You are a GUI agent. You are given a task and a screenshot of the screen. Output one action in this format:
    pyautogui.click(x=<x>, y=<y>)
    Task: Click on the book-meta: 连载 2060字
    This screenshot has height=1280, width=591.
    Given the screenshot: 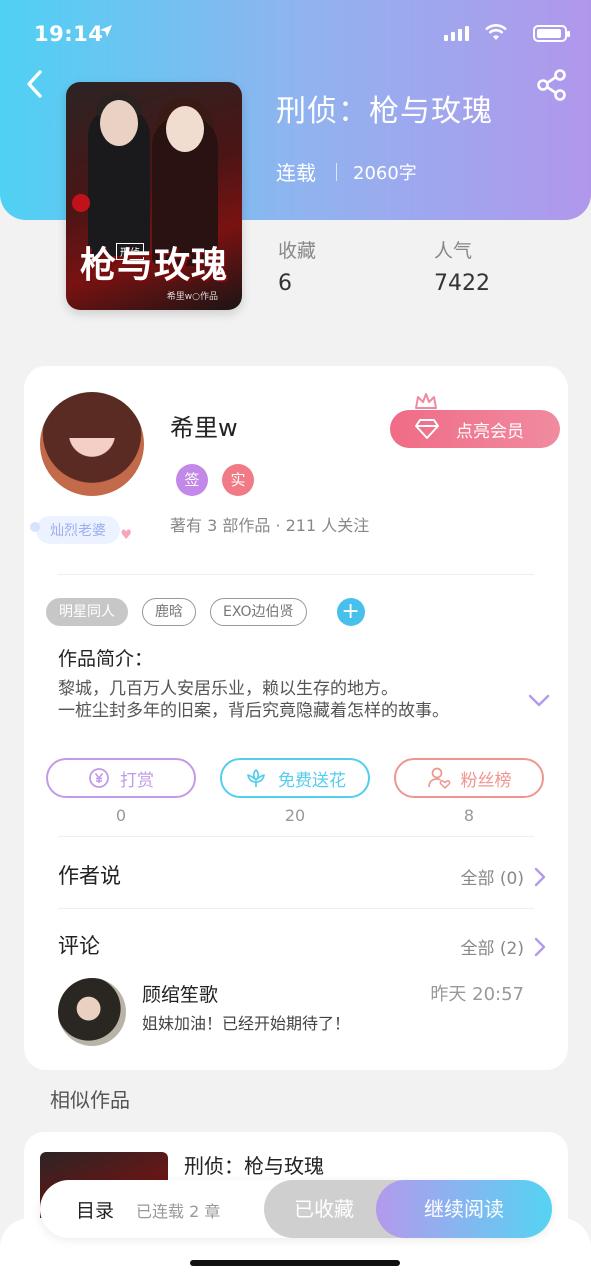 What is the action you would take?
    pyautogui.click(x=346, y=171)
    